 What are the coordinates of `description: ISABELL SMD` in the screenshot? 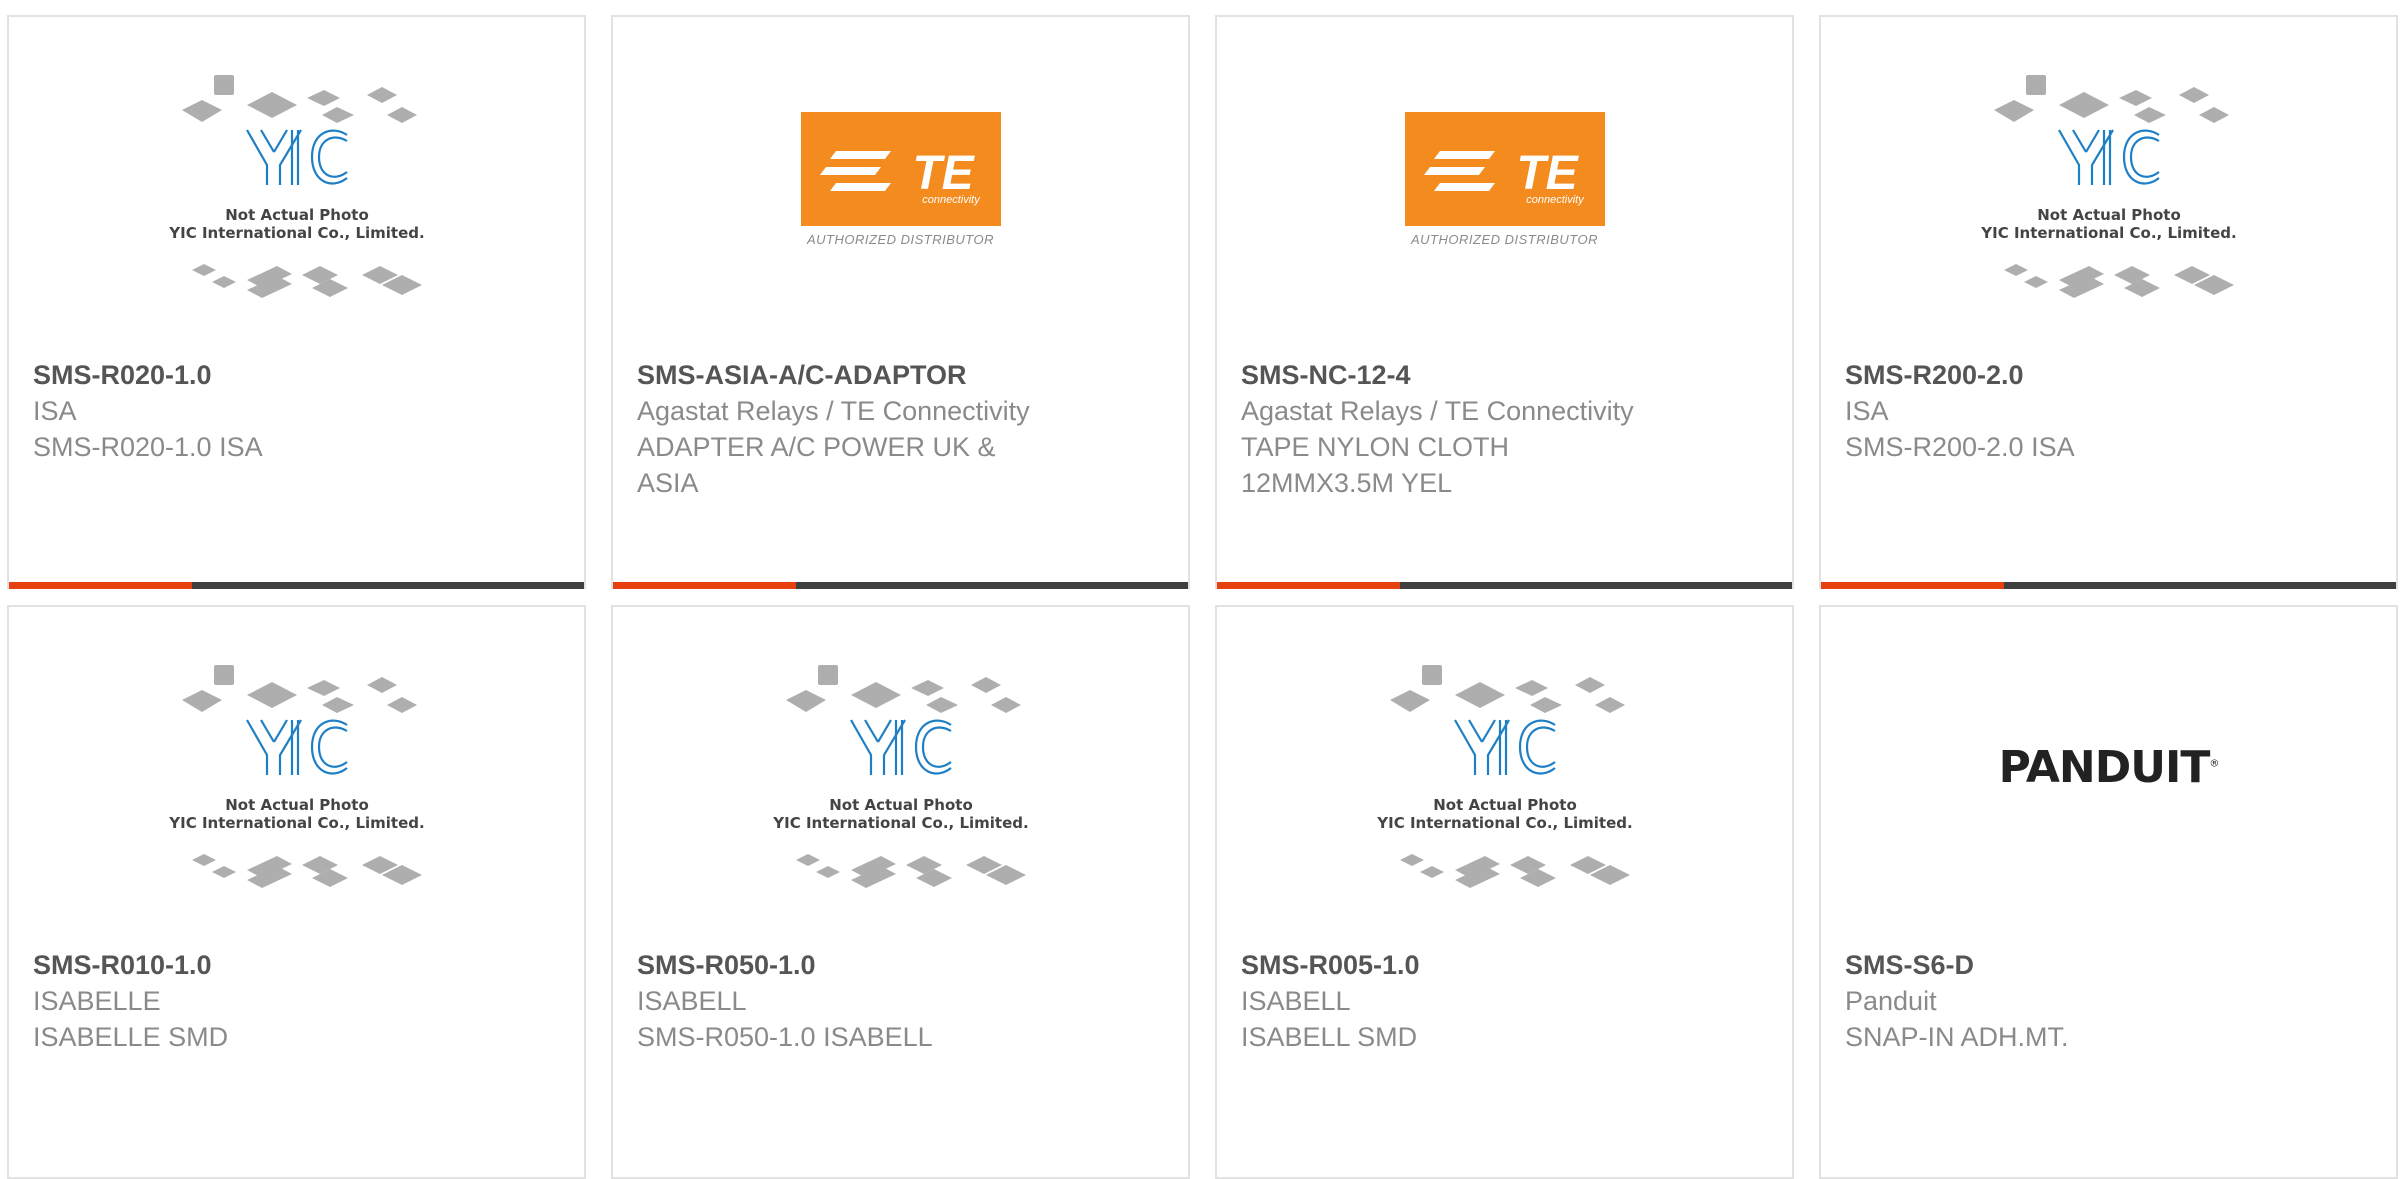 It's located at (1329, 1037).